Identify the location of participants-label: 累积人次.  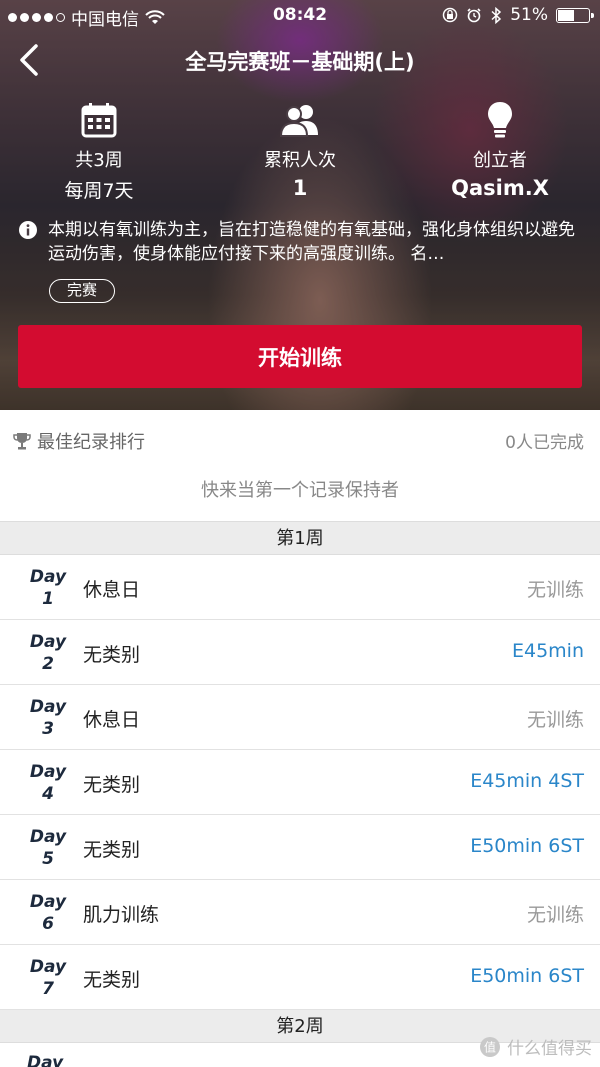
(300, 160).